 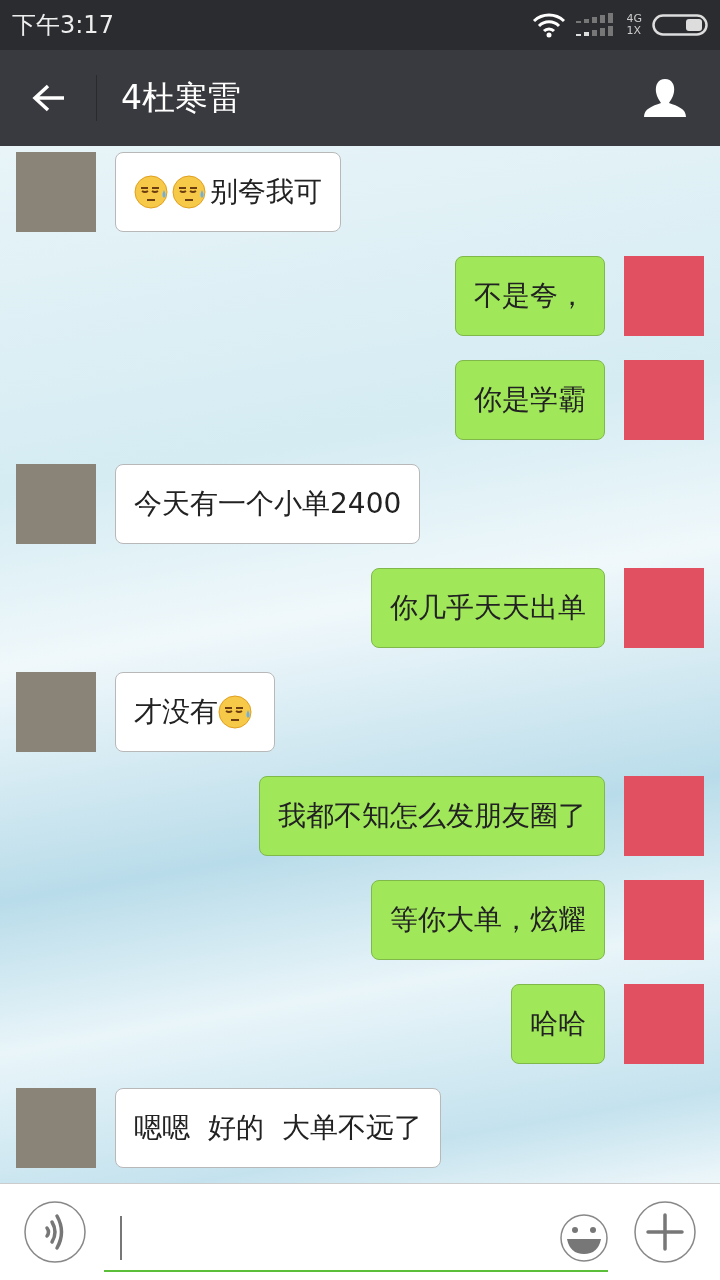 I want to click on voice-icon, so click(x=55, y=1232).